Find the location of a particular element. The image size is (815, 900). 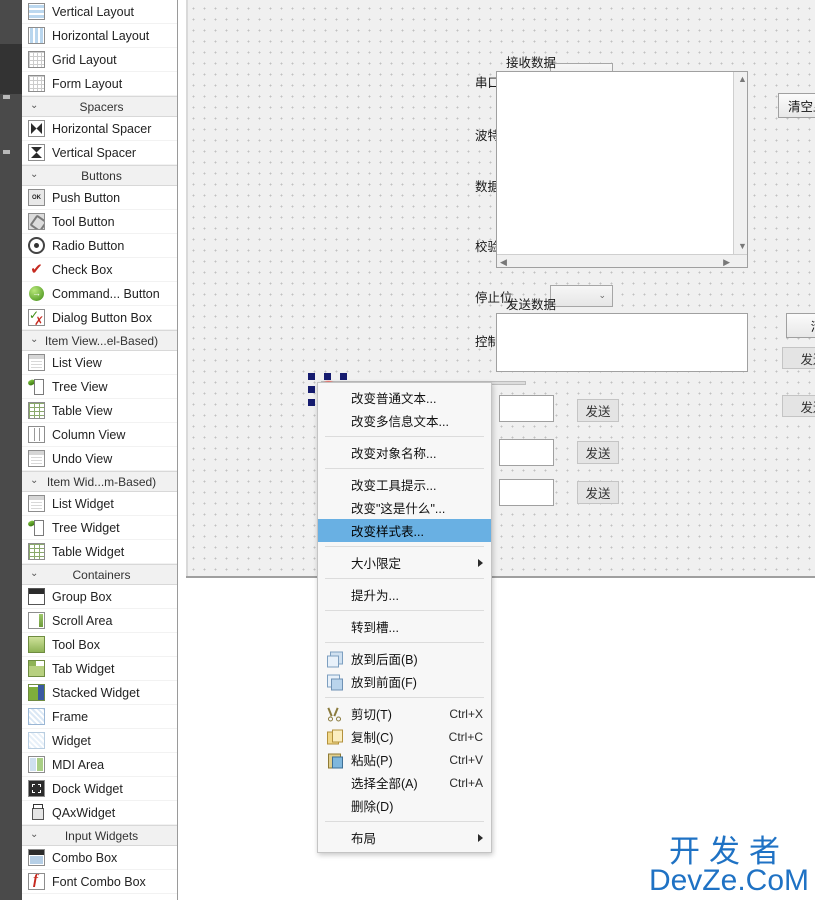

rail-tick is located at coordinates (6, 97).